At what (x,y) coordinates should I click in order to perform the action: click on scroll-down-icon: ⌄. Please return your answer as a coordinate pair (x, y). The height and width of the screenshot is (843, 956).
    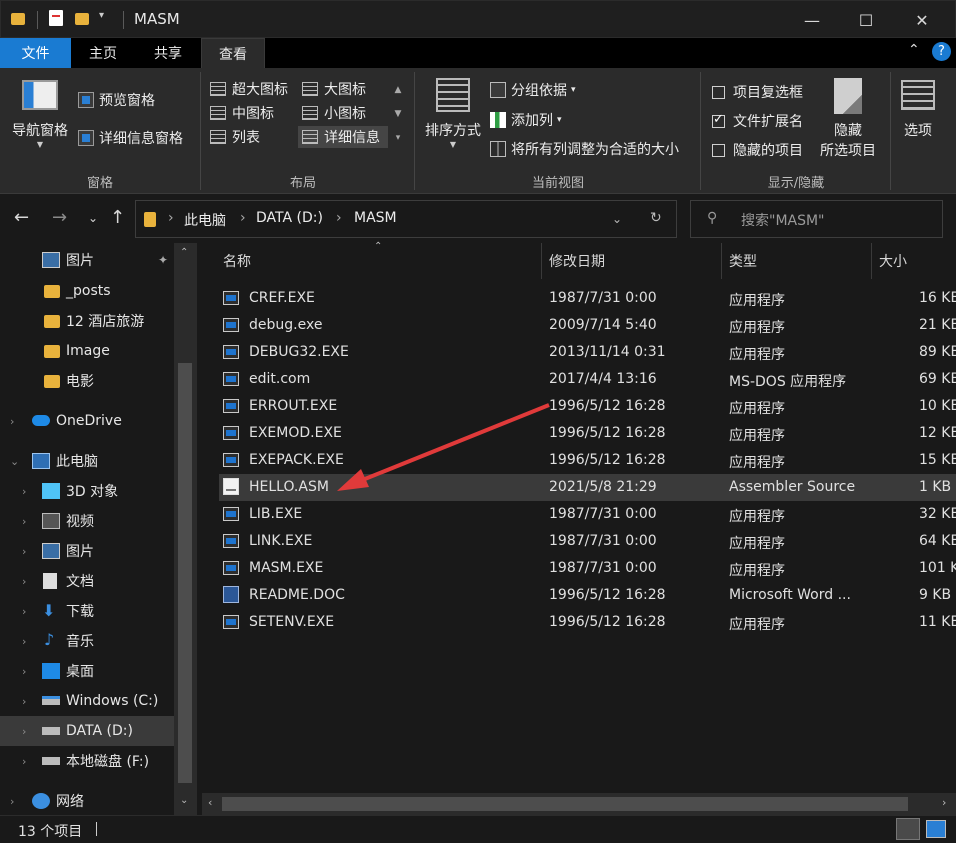
    Looking at the image, I should click on (184, 800).